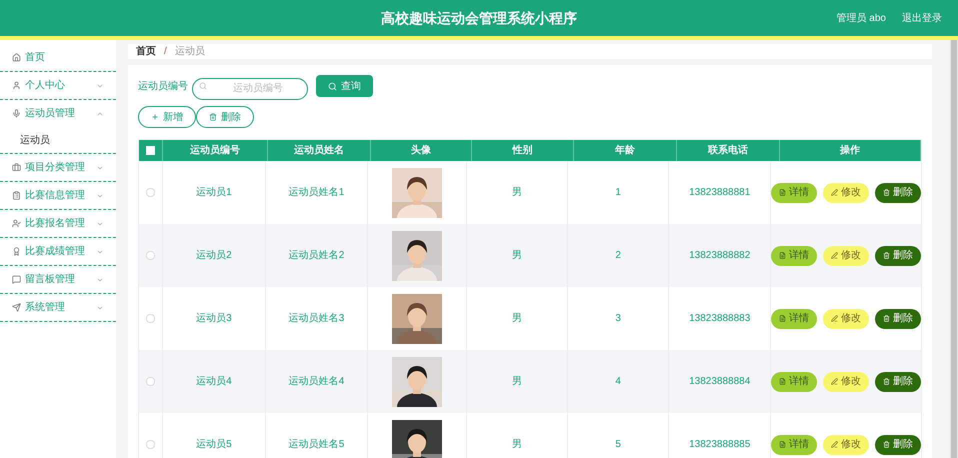  Describe the element at coordinates (58, 113) in the screenshot. I see `sidebar-item: 运动员管理` at that location.